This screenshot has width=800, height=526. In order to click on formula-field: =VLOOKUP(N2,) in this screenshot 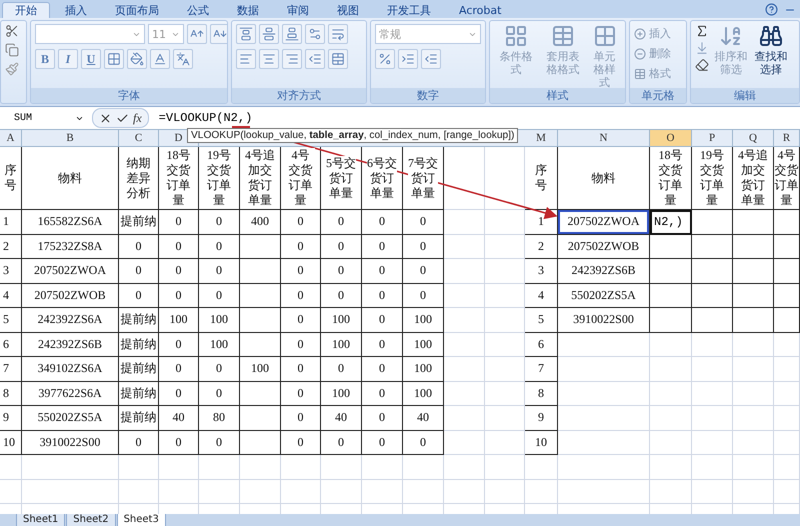, I will do `click(202, 118)`.